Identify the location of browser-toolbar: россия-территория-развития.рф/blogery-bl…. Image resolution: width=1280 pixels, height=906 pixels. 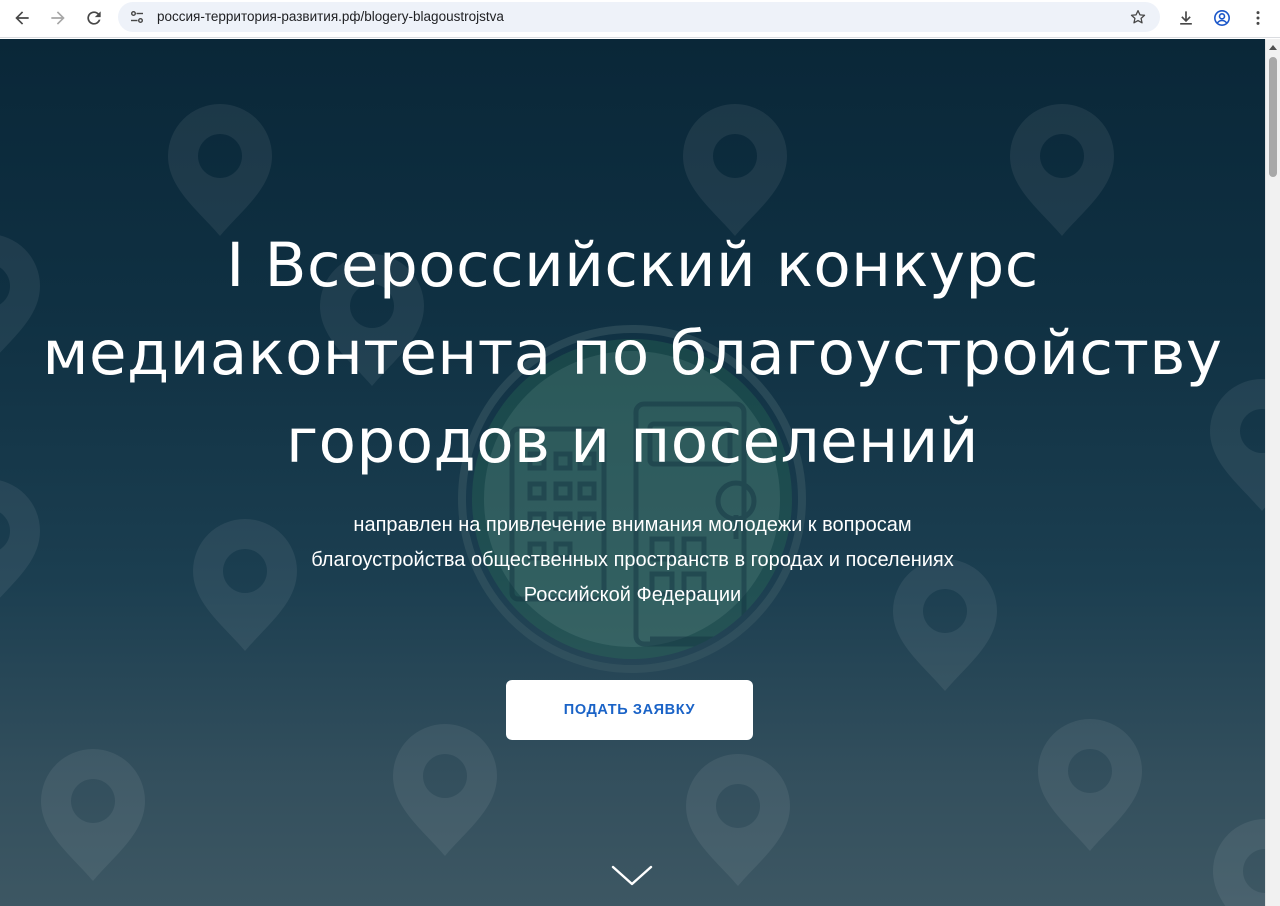
(640, 19).